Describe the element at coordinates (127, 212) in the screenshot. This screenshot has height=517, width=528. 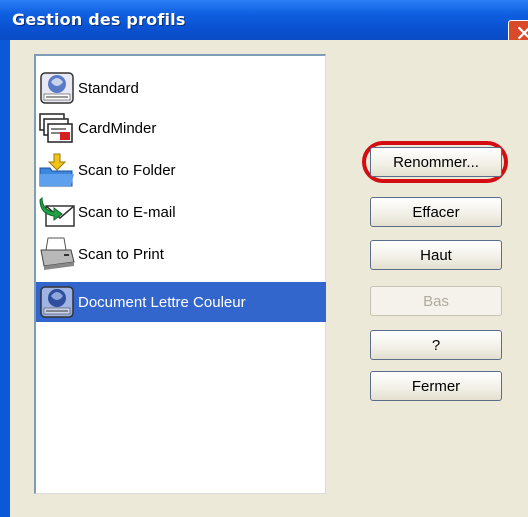
I see `profile-label: Scan to E-mail` at that location.